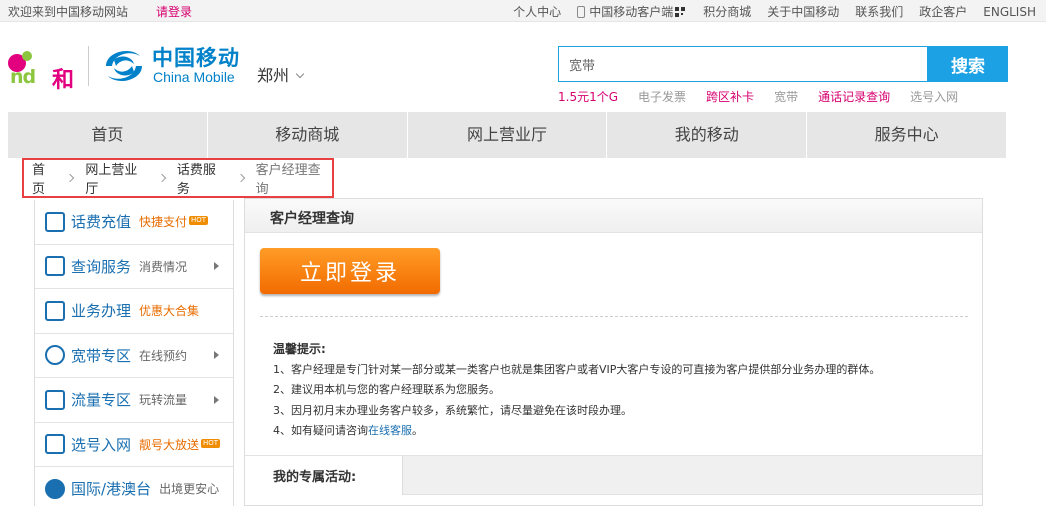 This screenshot has height=506, width=1046. What do you see at coordinates (588, 96) in the screenshot?
I see `hotword-item: 1.5元1个G` at bounding box center [588, 96].